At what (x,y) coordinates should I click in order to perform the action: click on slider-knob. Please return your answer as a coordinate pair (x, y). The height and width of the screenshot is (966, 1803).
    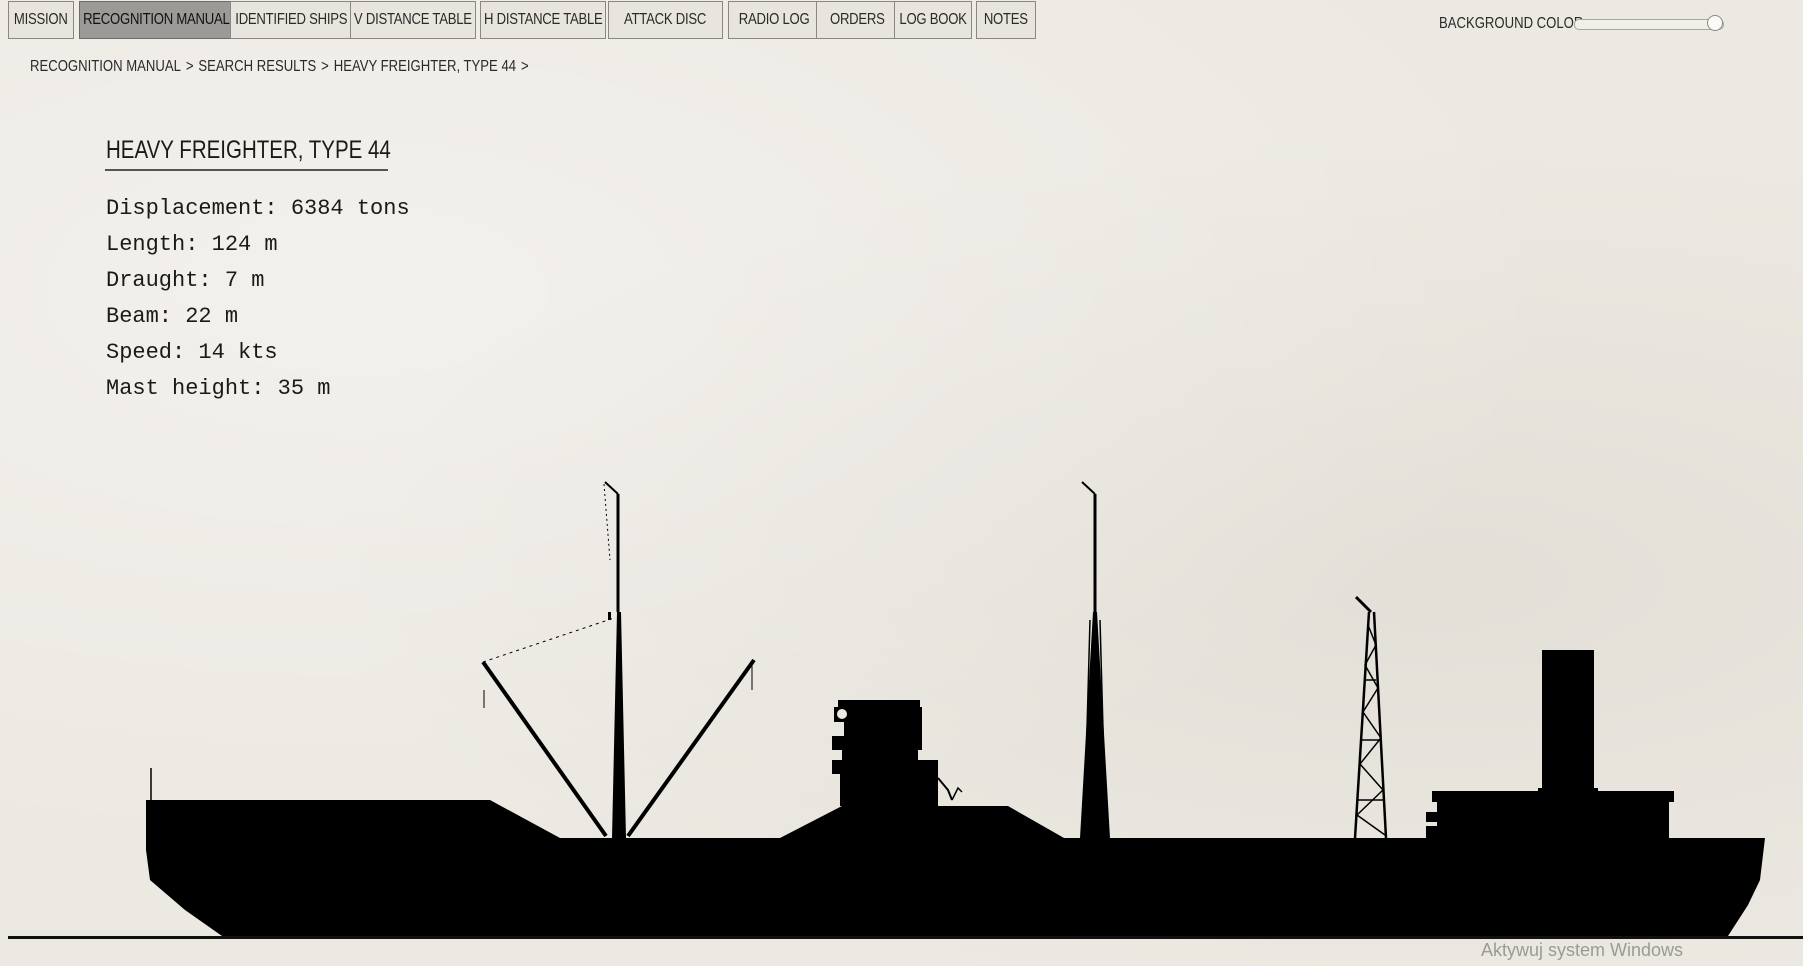
    Looking at the image, I should click on (1715, 23).